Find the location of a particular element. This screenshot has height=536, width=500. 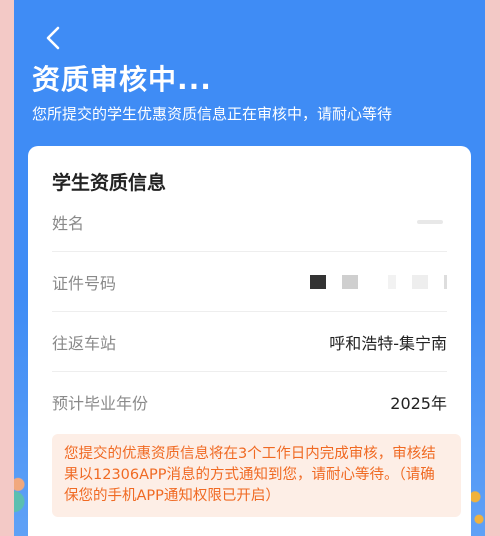

row-value: 呼和浩特-集宁南 is located at coordinates (388, 343).